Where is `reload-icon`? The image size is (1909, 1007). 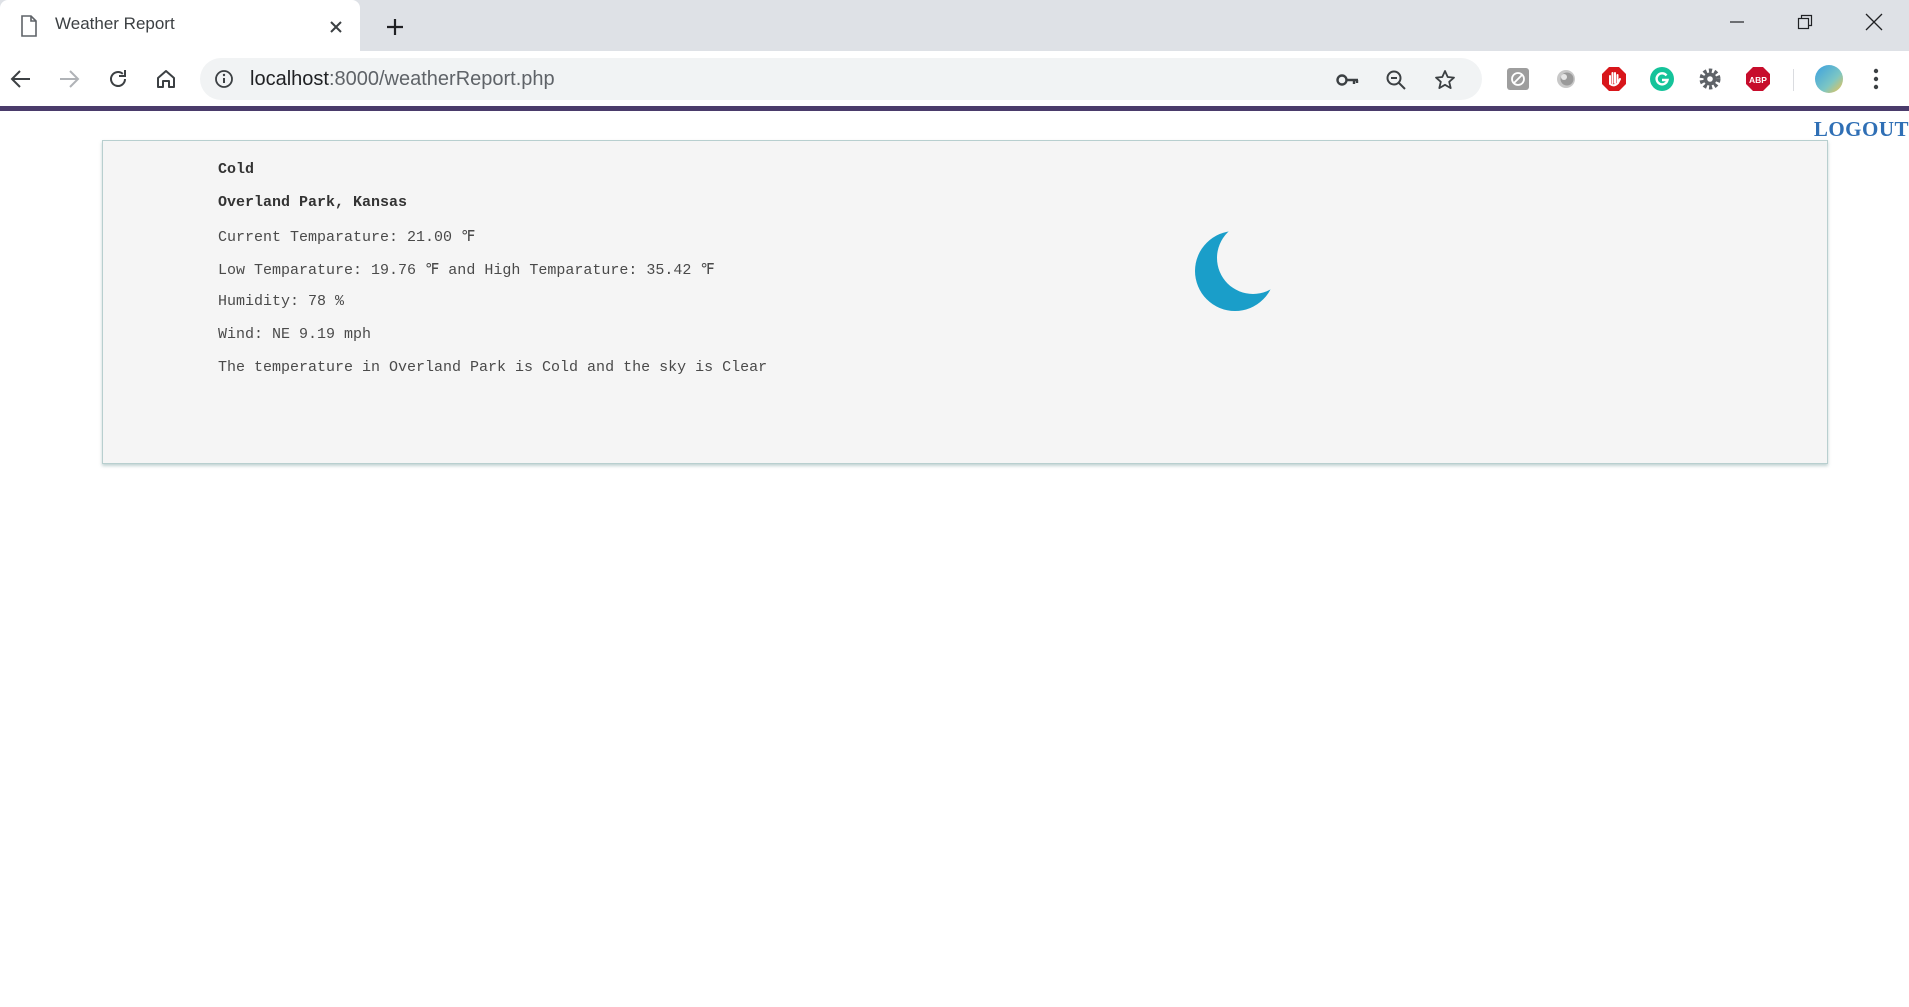 reload-icon is located at coordinates (118, 79).